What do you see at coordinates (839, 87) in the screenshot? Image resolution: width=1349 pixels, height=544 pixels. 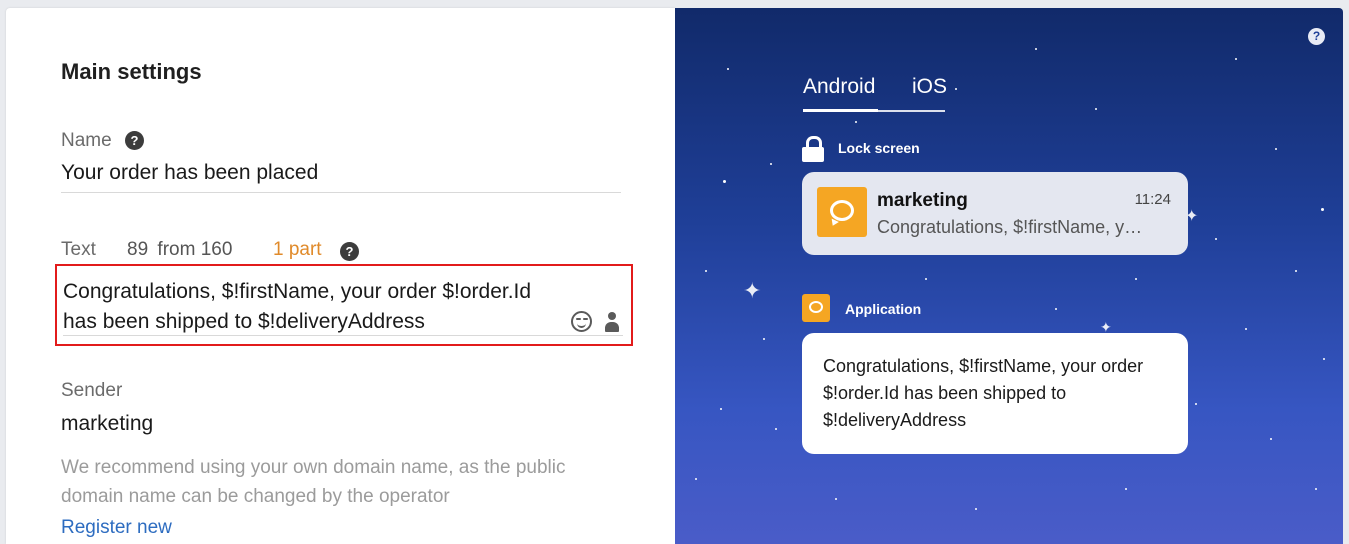 I see `tab-android: Android` at bounding box center [839, 87].